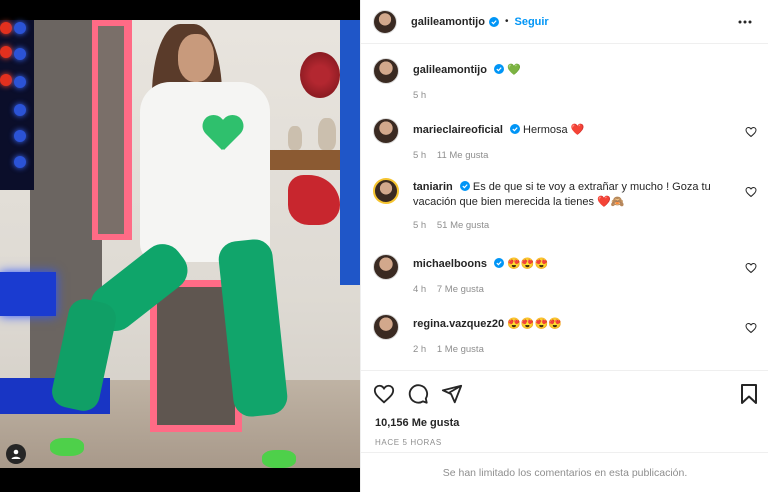 The width and height of the screenshot is (768, 492). Describe the element at coordinates (611, 202) in the screenshot. I see `comment-emoji: ❤️🙈` at that location.